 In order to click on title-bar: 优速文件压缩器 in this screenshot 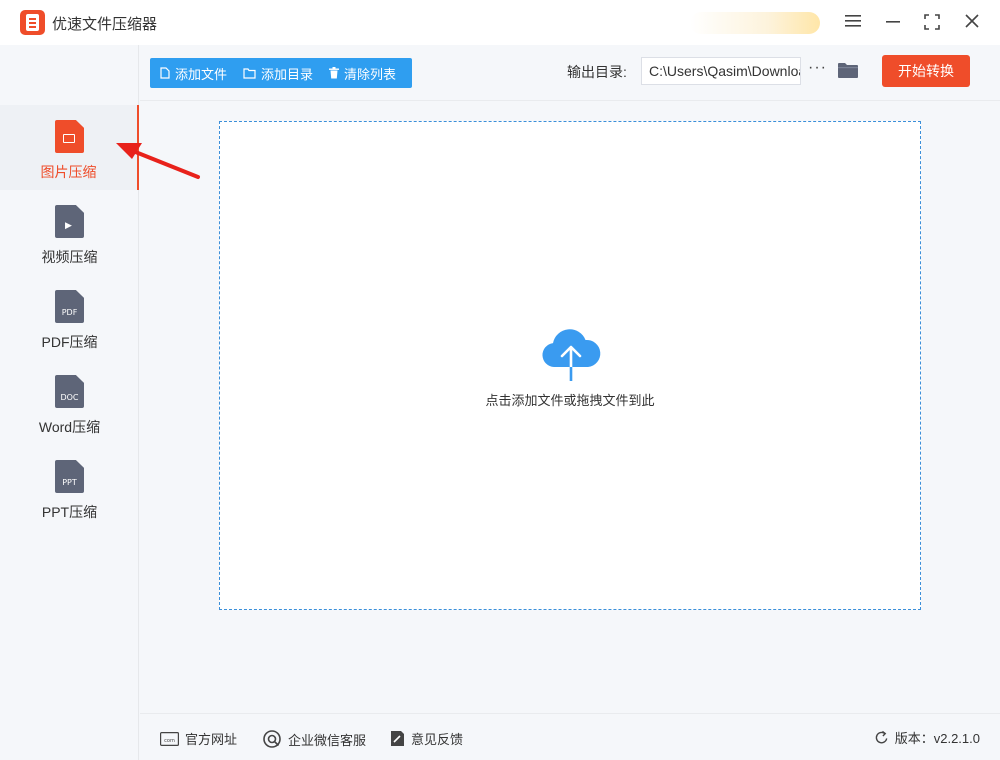, I will do `click(500, 22)`.